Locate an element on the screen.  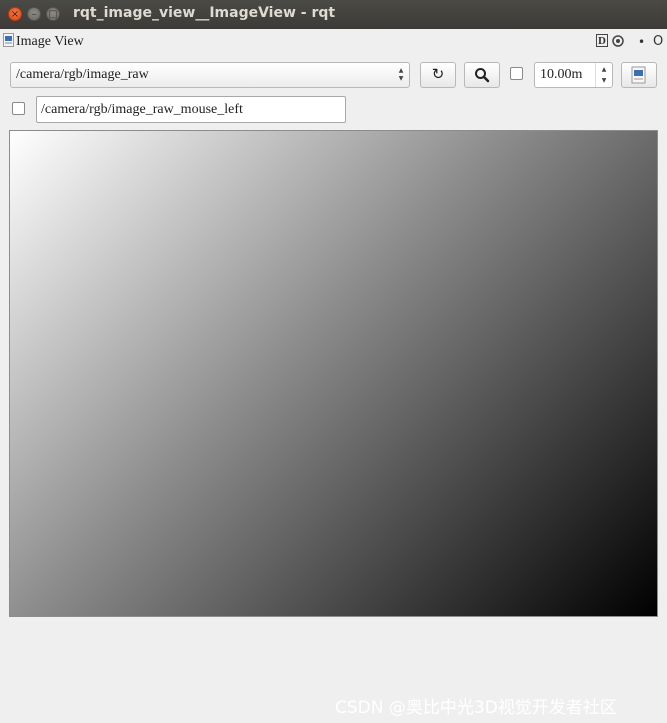
mouse-topic-field: /camera/rgb/image_raw_mouse_left is located at coordinates (191, 109).